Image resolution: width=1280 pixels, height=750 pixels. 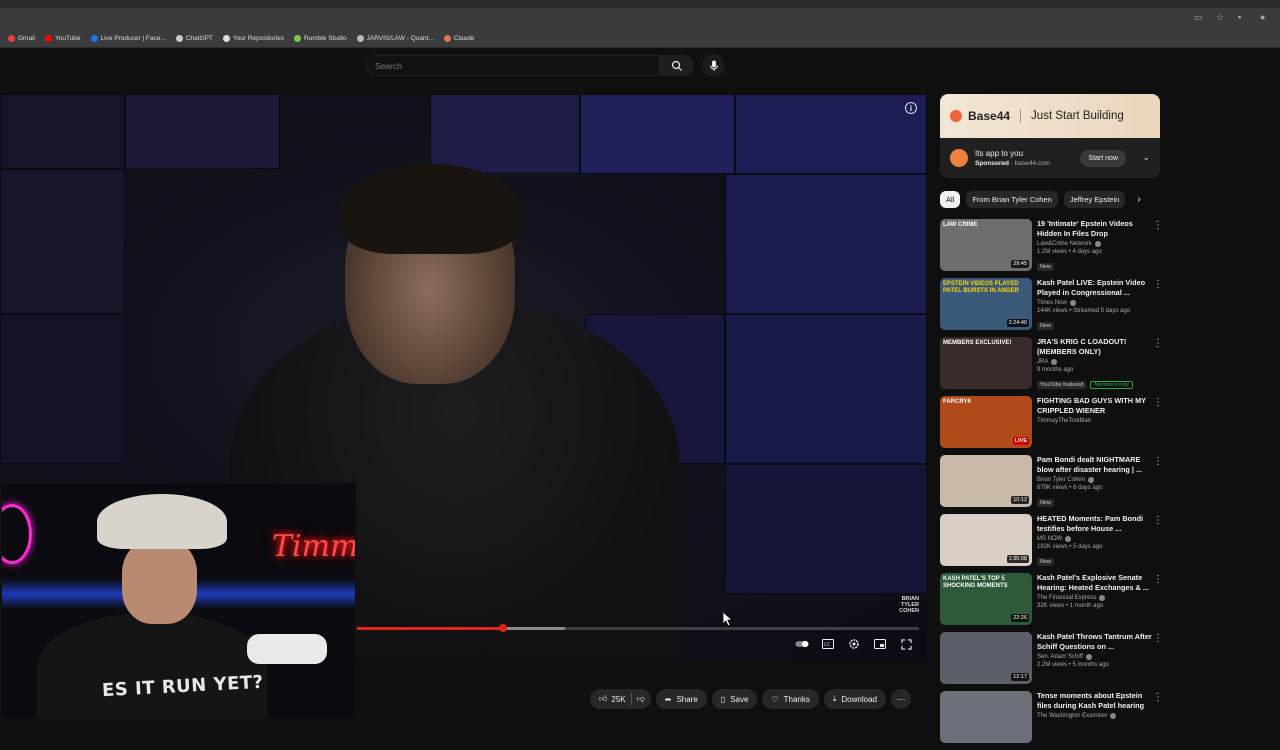 I want to click on channel-name: Sen. Adam Schiff, so click(x=1060, y=657).